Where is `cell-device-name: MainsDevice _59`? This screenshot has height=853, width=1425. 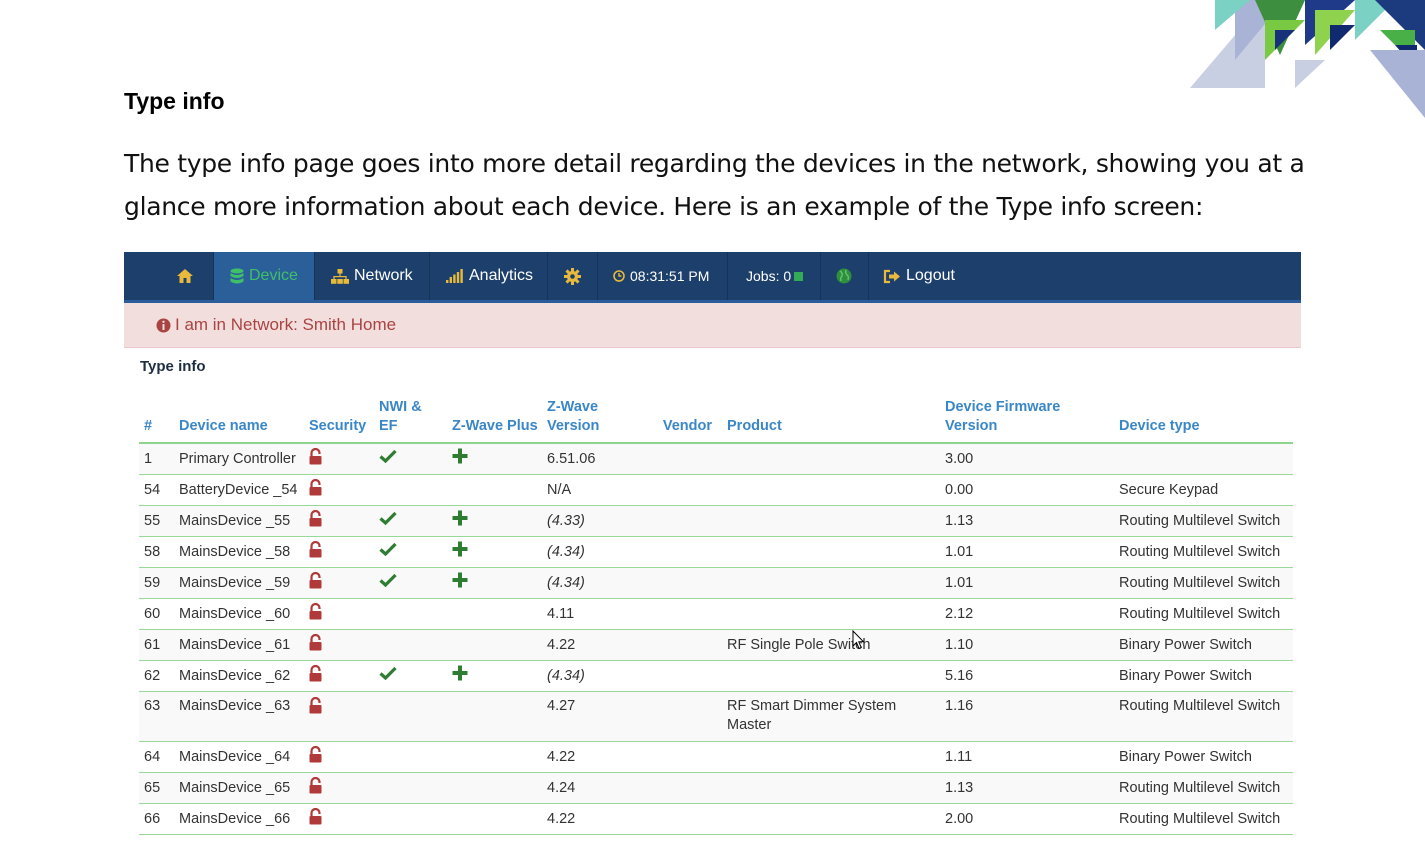
cell-device-name: MainsDevice _59 is located at coordinates (239, 583).